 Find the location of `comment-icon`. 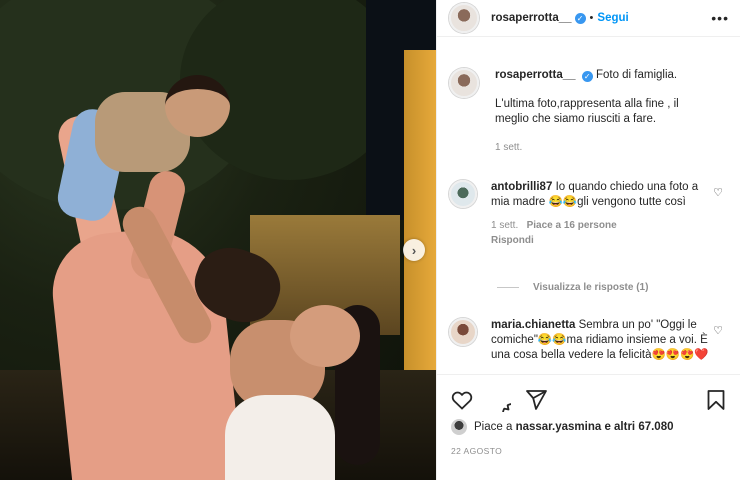

comment-icon is located at coordinates (499, 400).